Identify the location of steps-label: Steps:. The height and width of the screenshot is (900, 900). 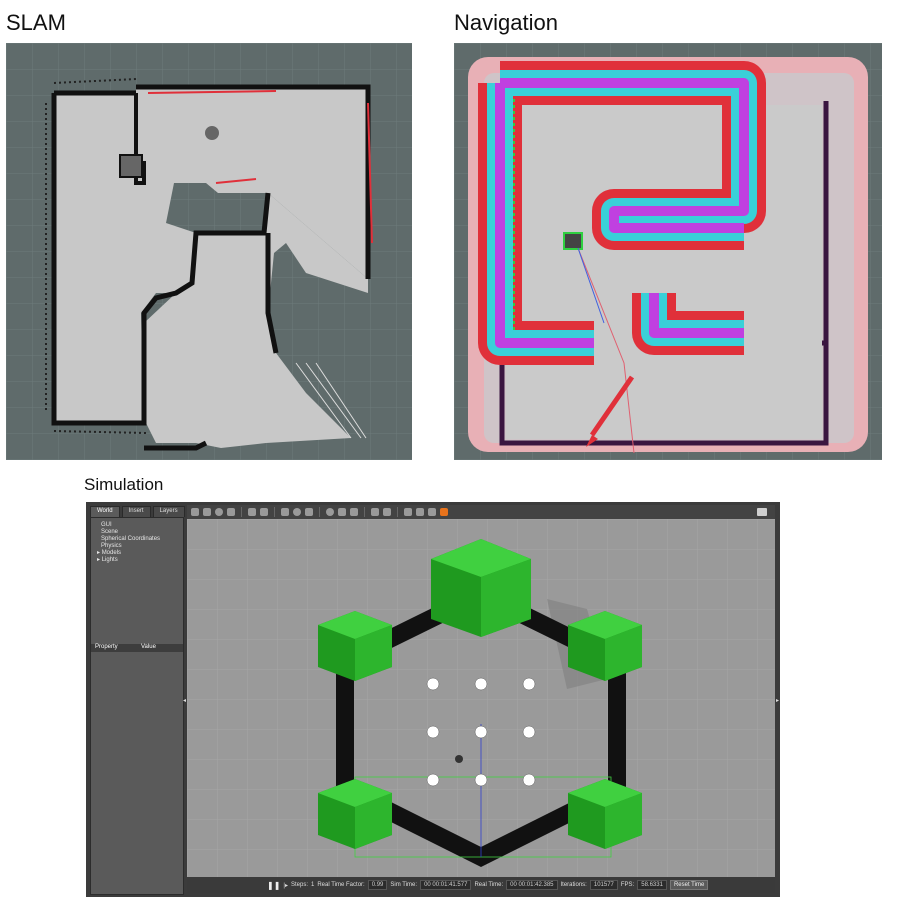
(299, 885).